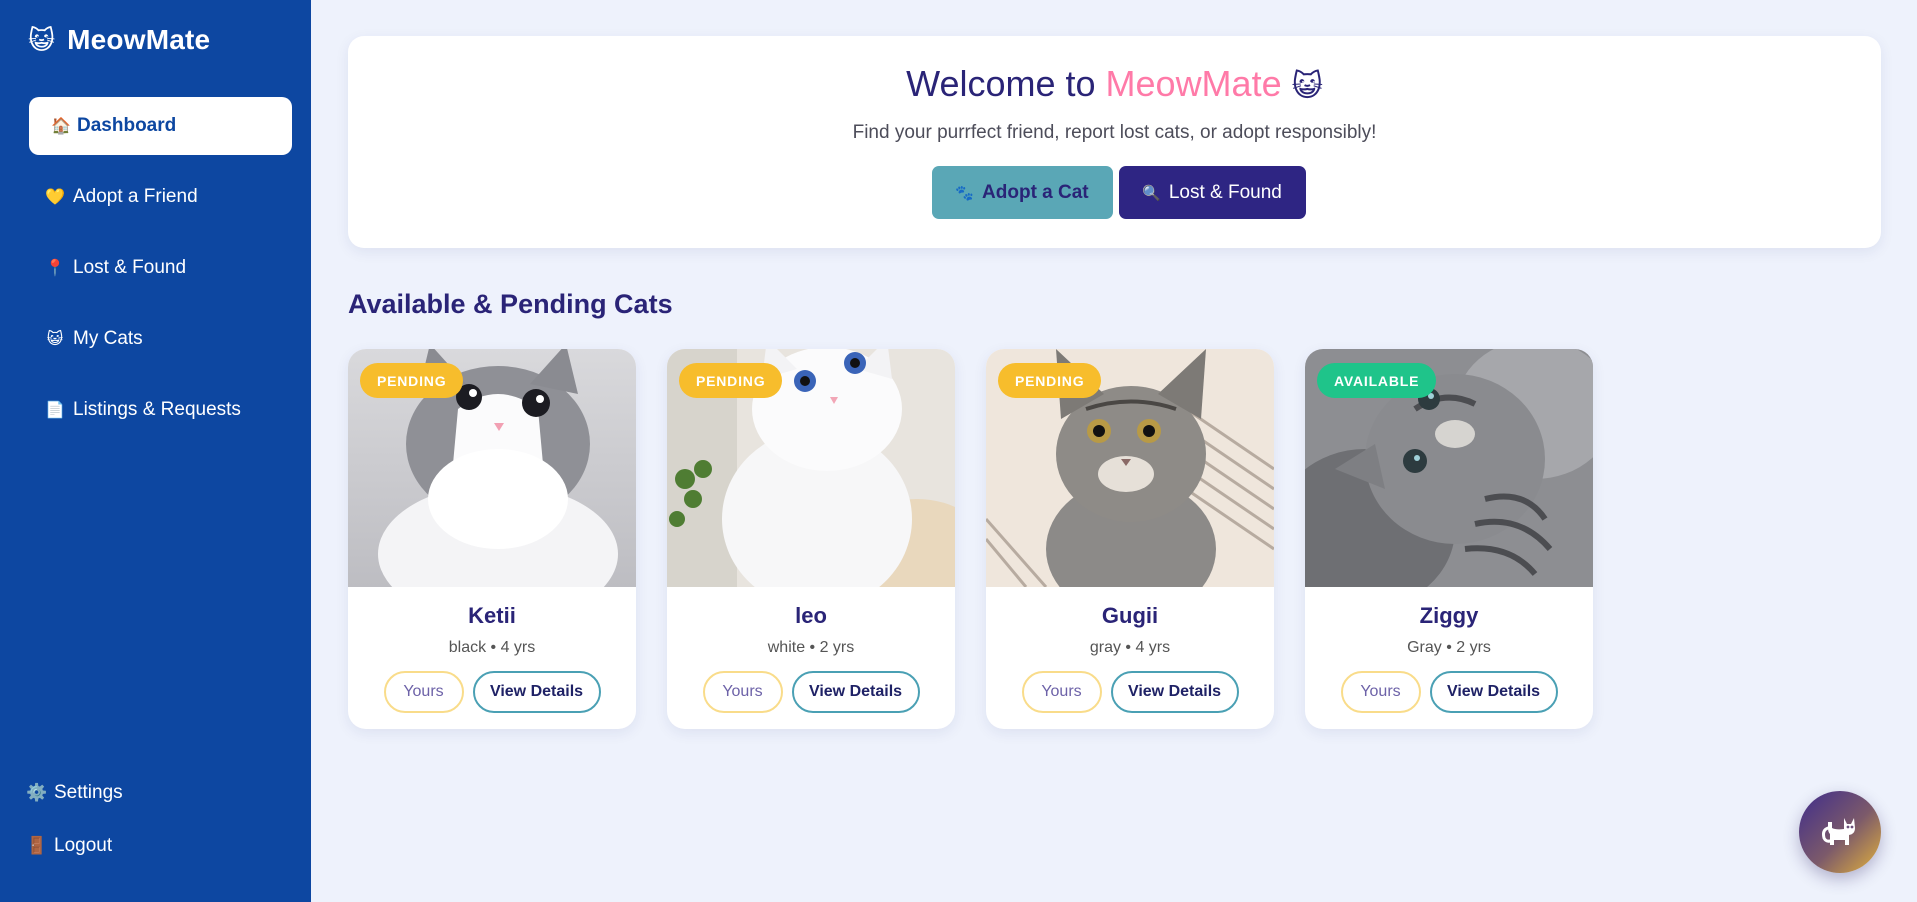 This screenshot has width=1917, height=902. Describe the element at coordinates (1114, 192) in the screenshot. I see `hero-actions: 🐾 Adopt a Cat 🔍 Lost & Found` at that location.